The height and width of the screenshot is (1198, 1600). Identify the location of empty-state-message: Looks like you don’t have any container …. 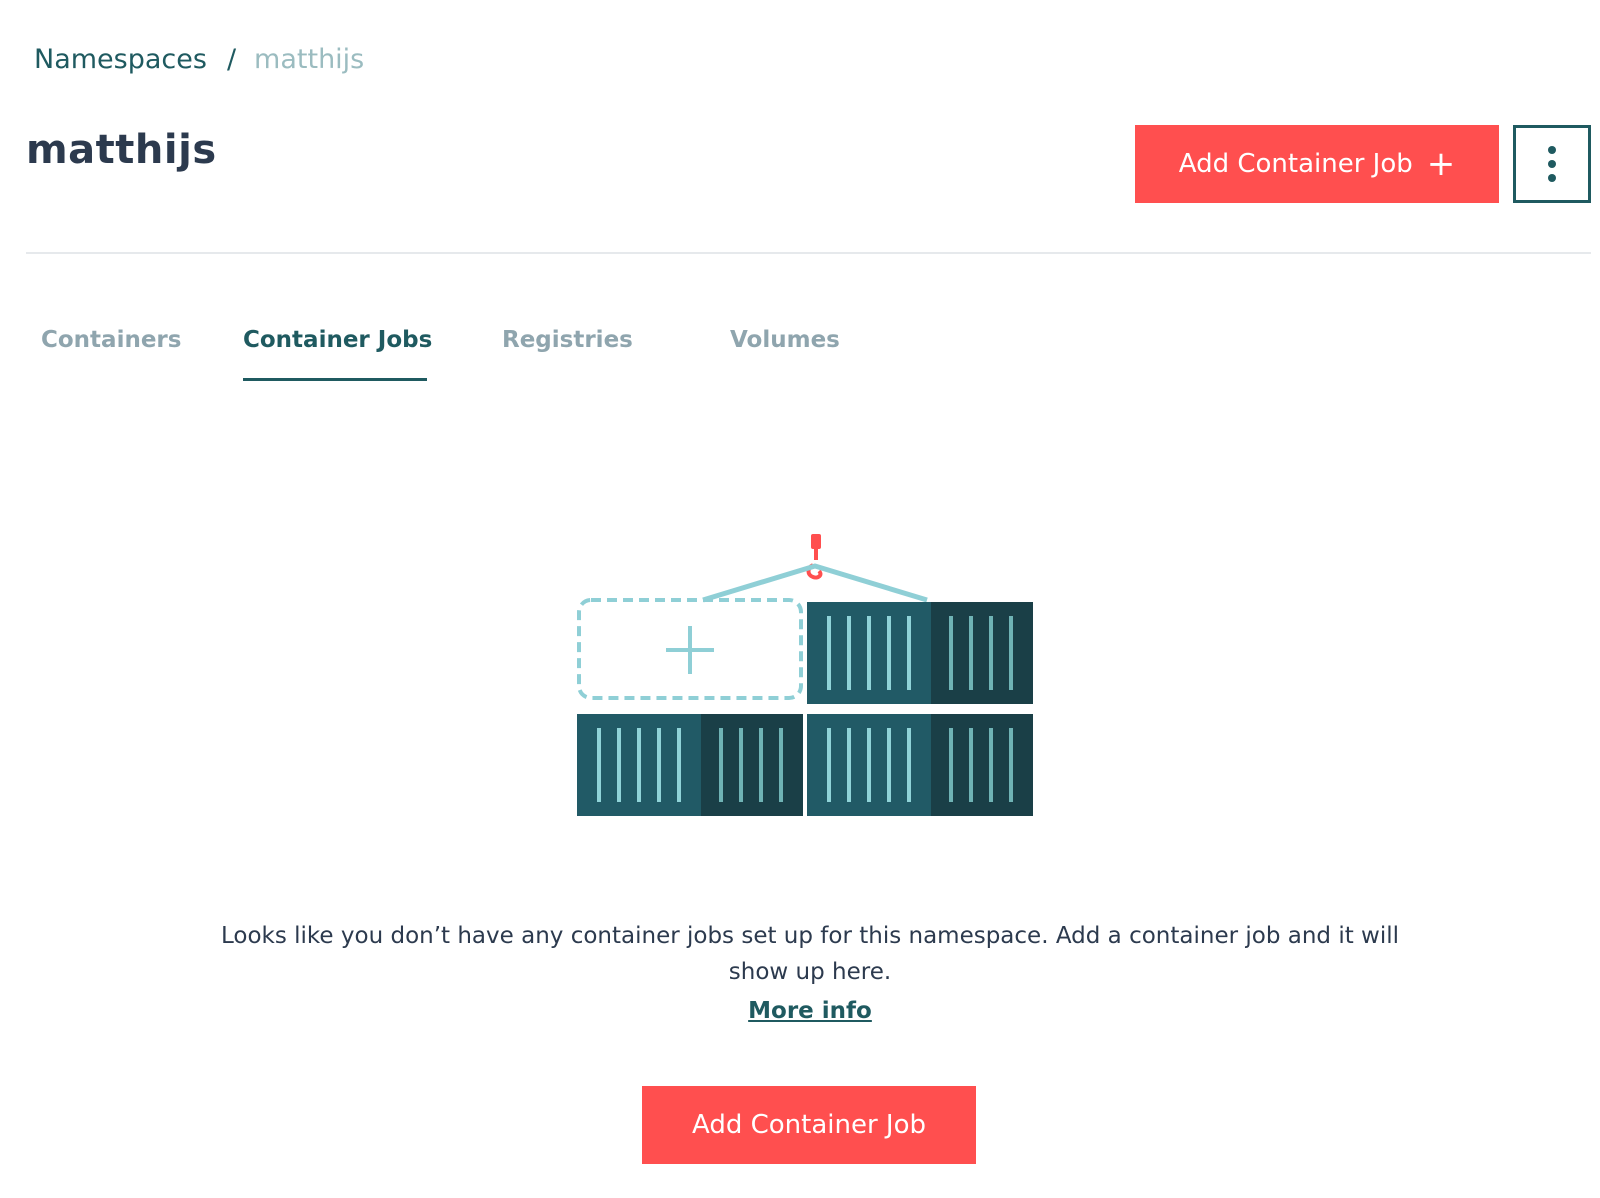
(810, 954).